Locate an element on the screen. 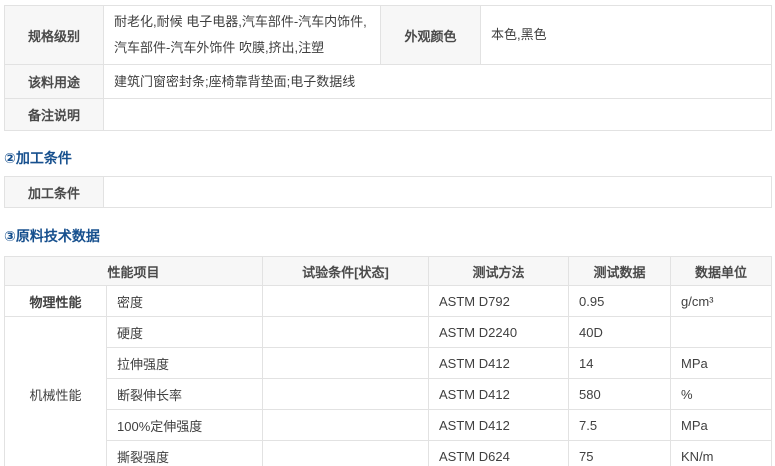 This screenshot has width=775, height=466. processing-conditions-title: ②加工条件 is located at coordinates (38, 158).